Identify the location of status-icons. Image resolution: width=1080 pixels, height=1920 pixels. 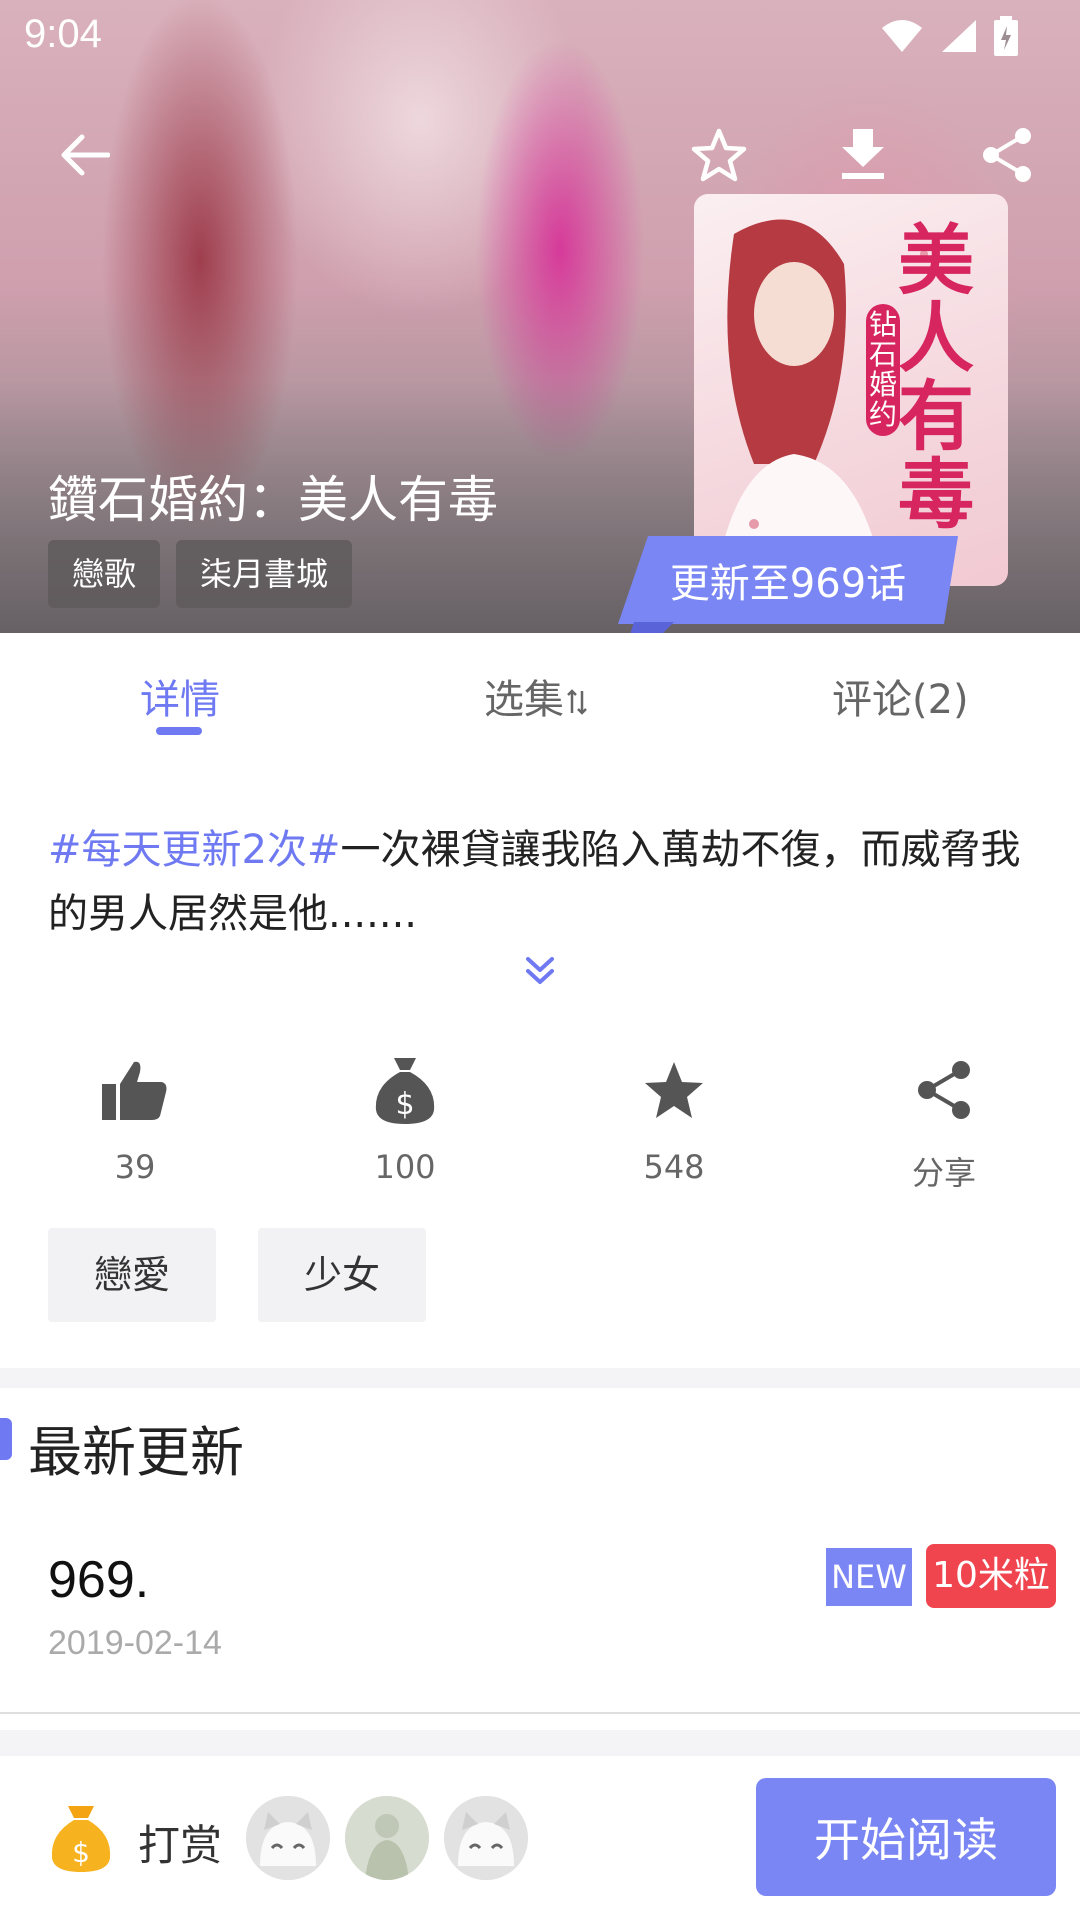
(949, 36).